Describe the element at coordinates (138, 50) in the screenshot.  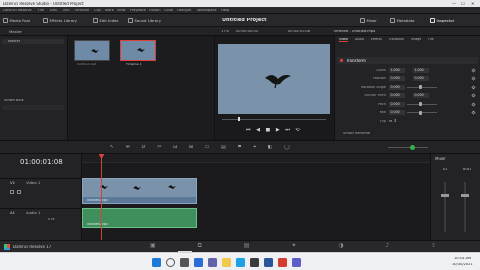
I see `timeline-clip-thumbnail` at that location.